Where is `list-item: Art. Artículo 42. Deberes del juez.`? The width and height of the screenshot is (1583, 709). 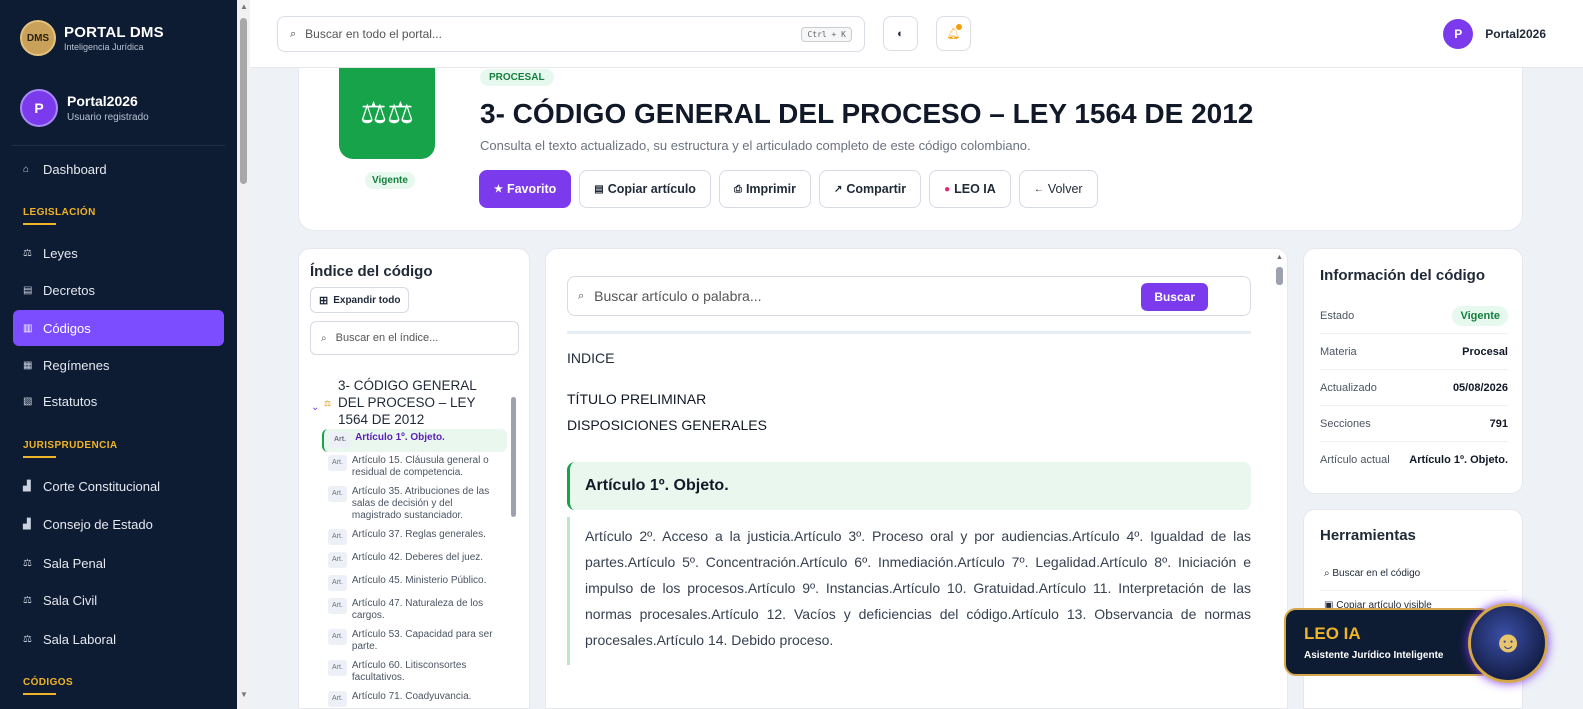 list-item: Art. Artículo 42. Deberes del juez. is located at coordinates (414, 560).